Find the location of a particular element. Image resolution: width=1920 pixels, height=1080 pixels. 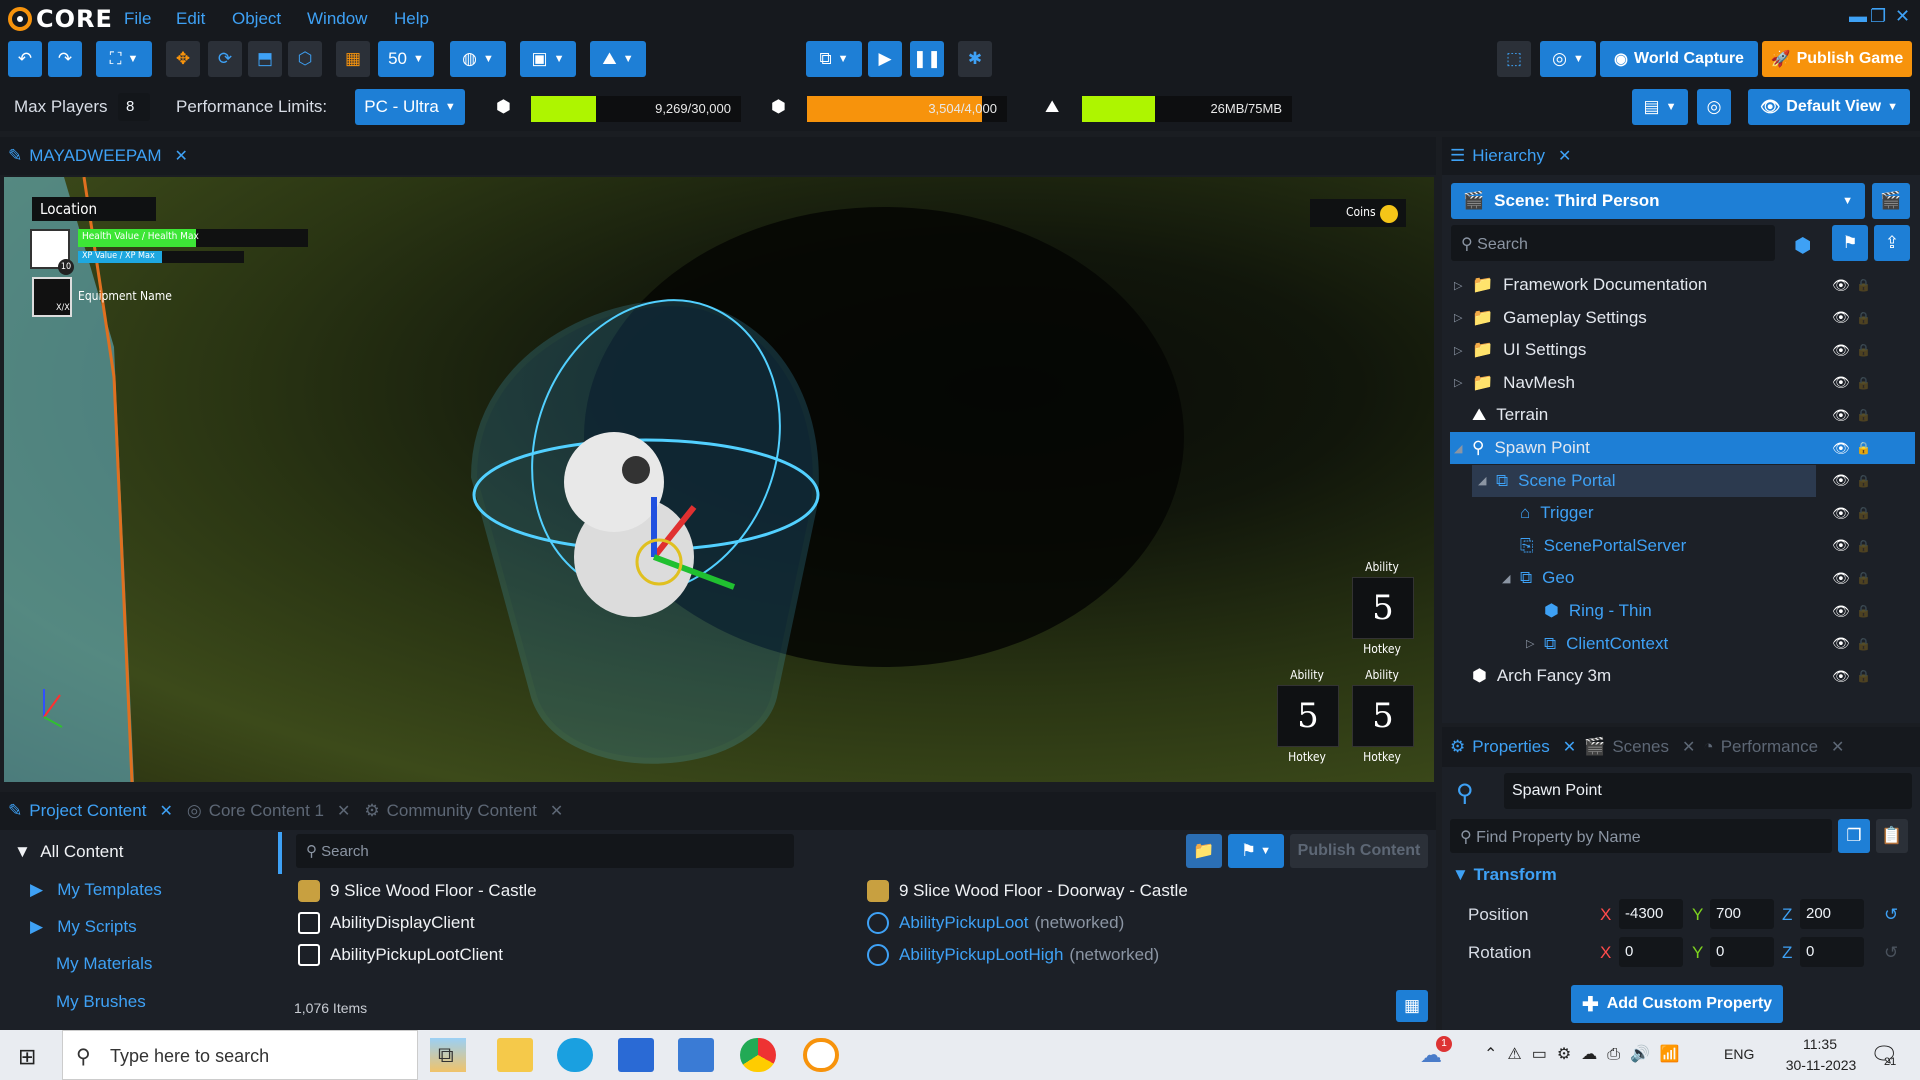

content-item: AbilityDisplayClient is located at coordinates (386, 923).